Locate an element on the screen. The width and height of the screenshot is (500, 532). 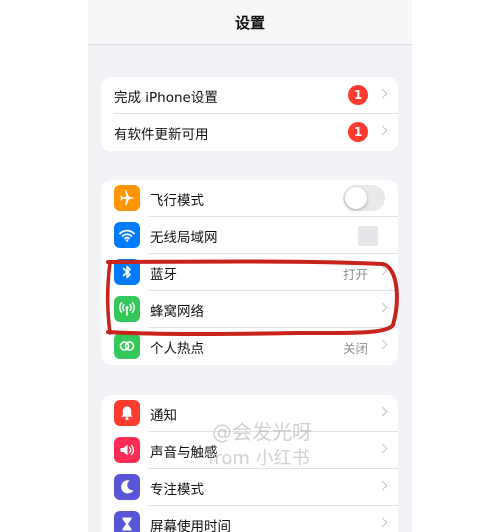
row-label: 无线局域网 is located at coordinates (184, 238).